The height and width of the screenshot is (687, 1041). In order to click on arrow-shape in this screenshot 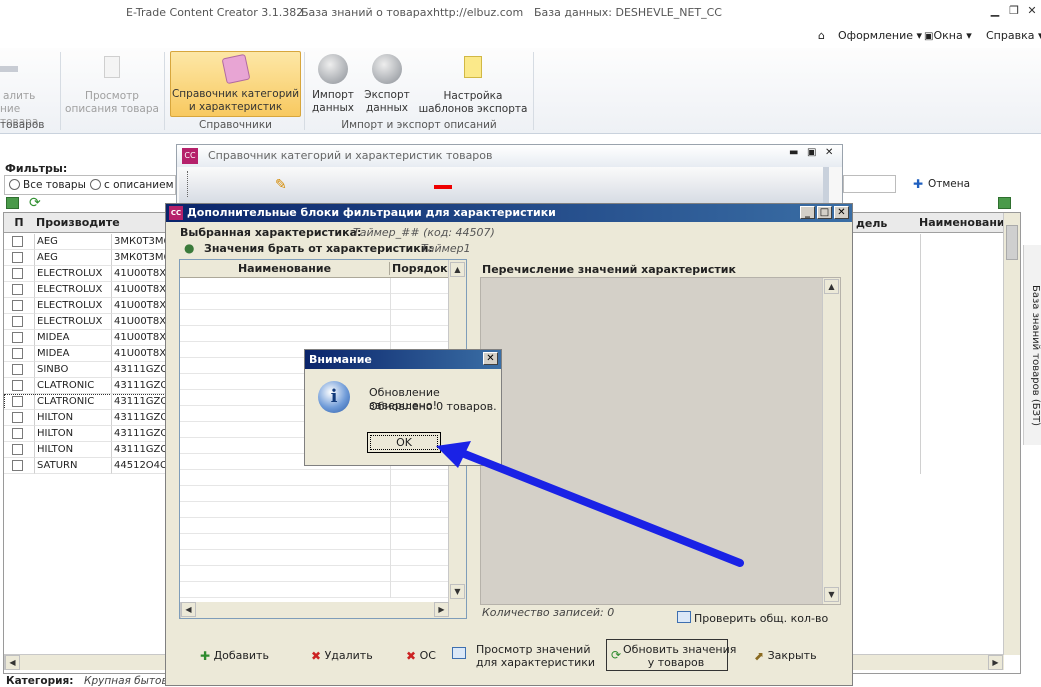, I will do `click(590, 504)`.